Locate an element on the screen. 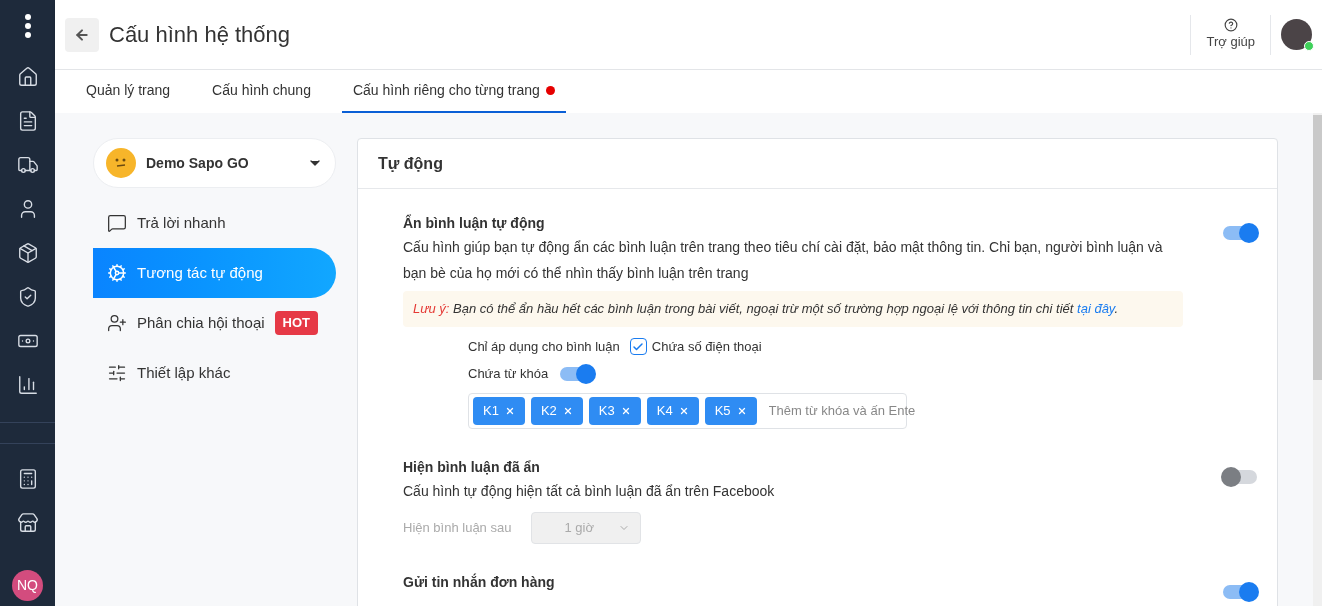  box-icon is located at coordinates (27, 253).